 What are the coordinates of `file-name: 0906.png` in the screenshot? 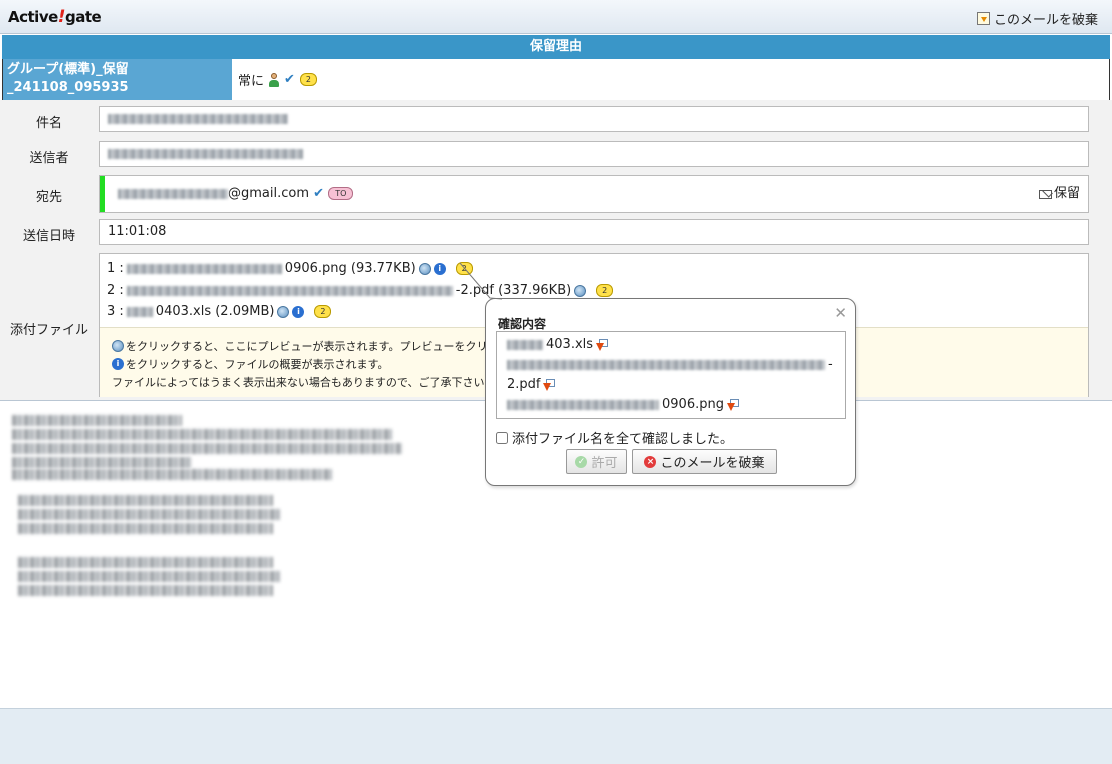 It's located at (693, 404).